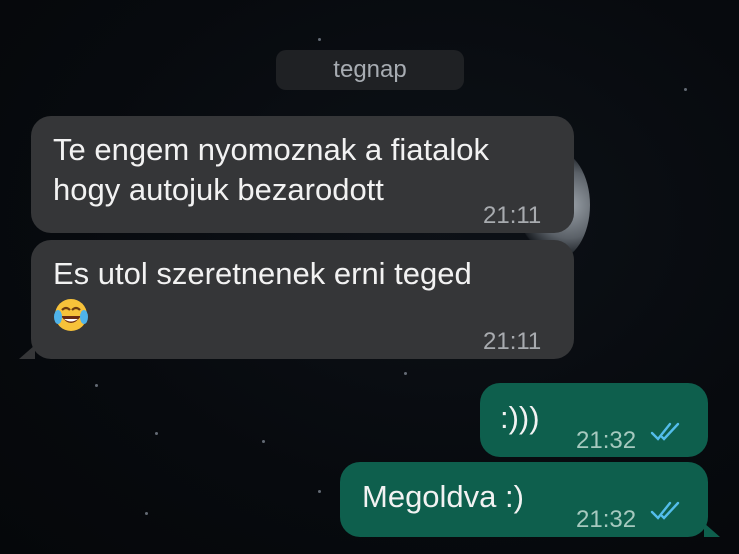 This screenshot has width=739, height=554. What do you see at coordinates (594, 420) in the screenshot?
I see `outgoing-message-bubble: :))) 21:32` at bounding box center [594, 420].